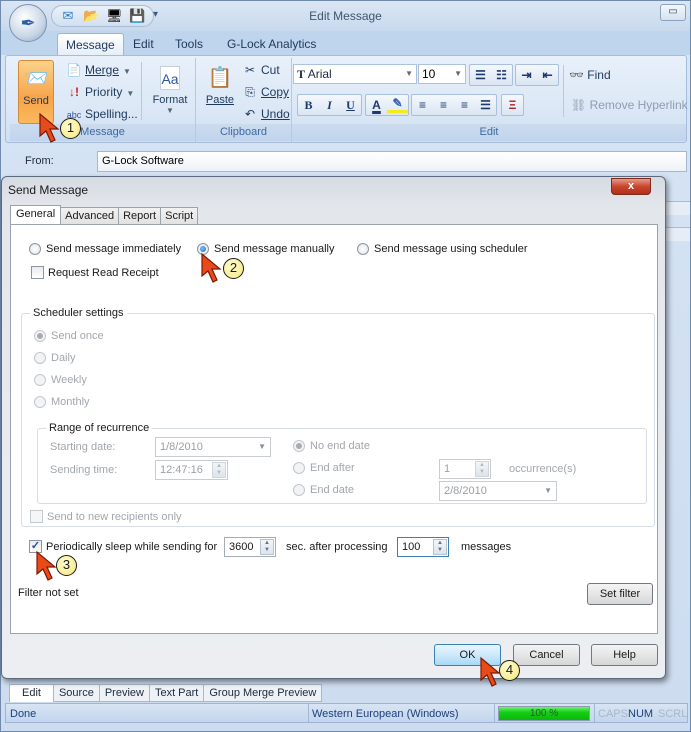 Image resolution: width=691 pixels, height=732 pixels. I want to click on app-menu-button: ✒, so click(28, 23).